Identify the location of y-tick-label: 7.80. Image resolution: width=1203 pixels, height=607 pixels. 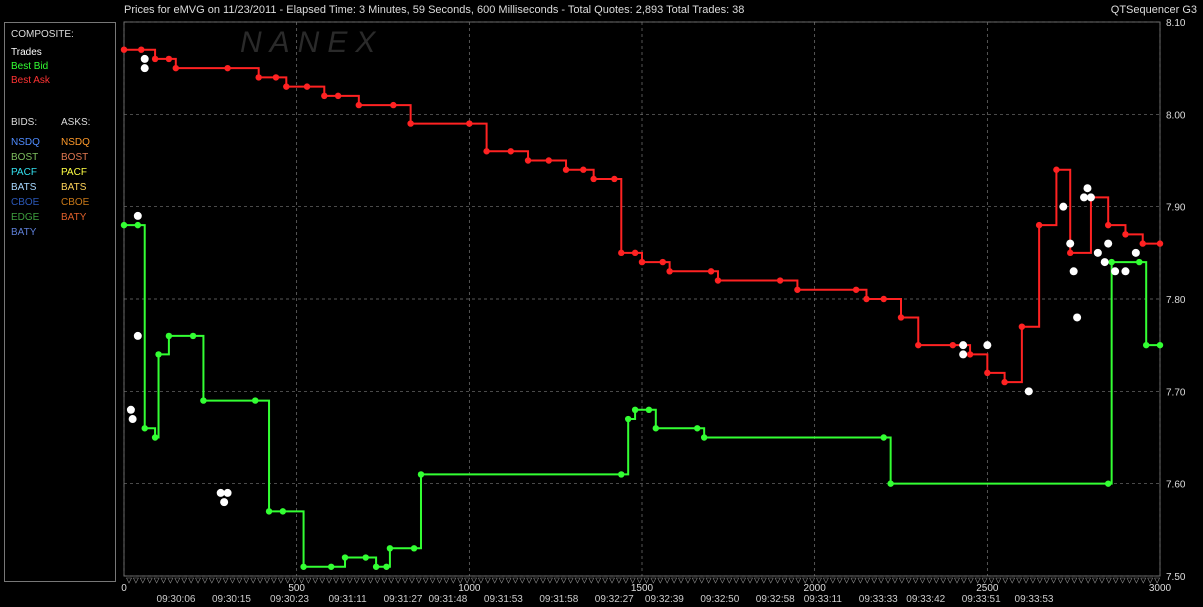
(1176, 300).